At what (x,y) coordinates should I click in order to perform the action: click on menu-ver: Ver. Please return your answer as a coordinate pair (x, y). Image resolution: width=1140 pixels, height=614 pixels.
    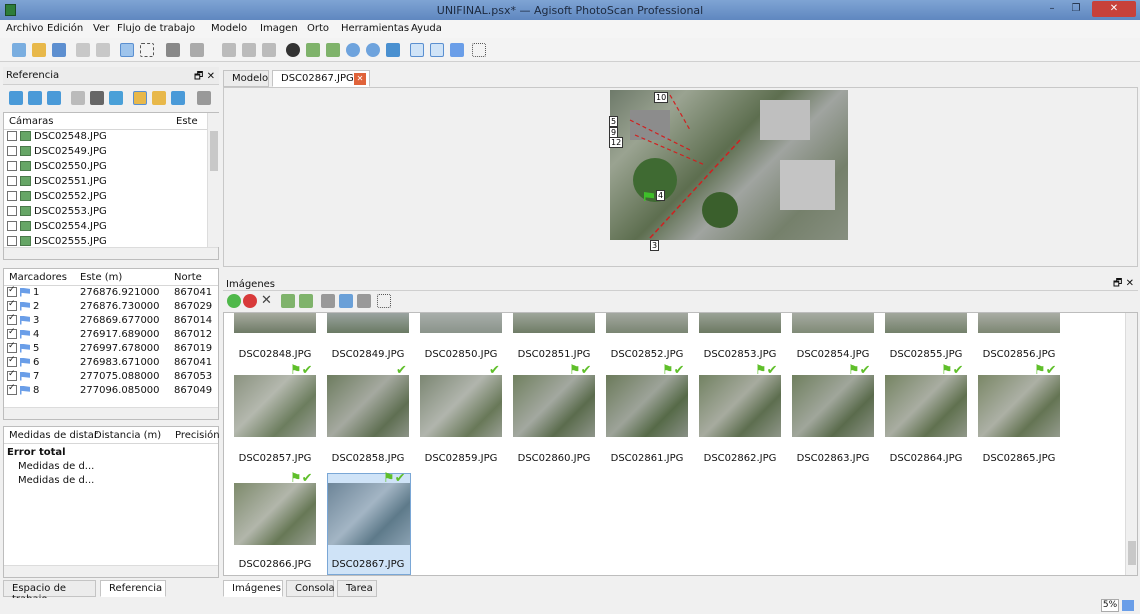
    Looking at the image, I should click on (101, 28).